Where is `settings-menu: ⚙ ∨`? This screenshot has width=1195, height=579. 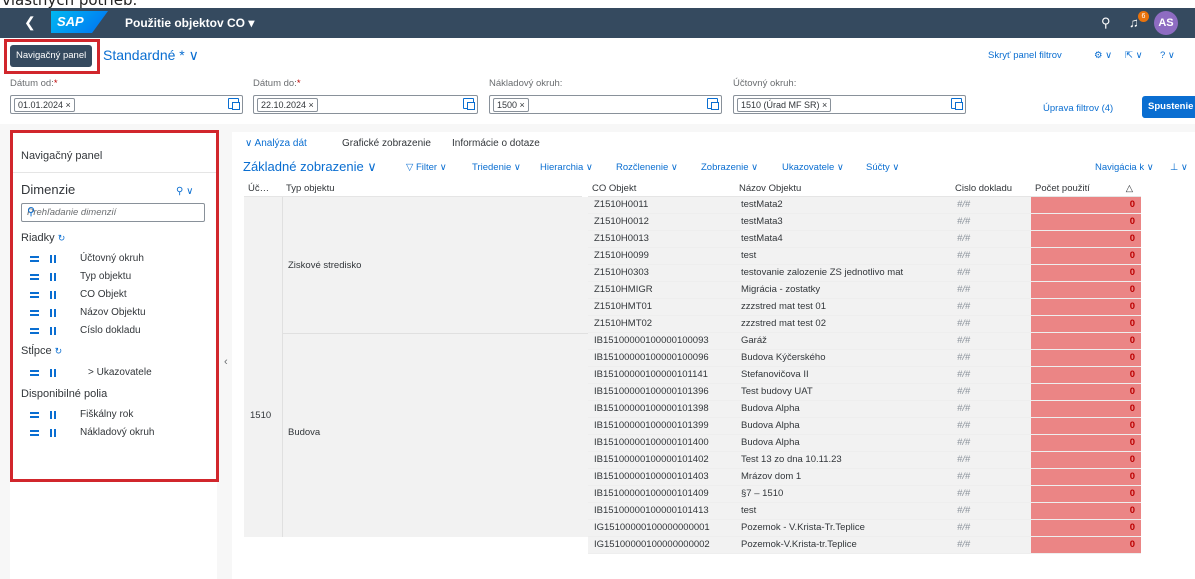 settings-menu: ⚙ ∨ is located at coordinates (1103, 55).